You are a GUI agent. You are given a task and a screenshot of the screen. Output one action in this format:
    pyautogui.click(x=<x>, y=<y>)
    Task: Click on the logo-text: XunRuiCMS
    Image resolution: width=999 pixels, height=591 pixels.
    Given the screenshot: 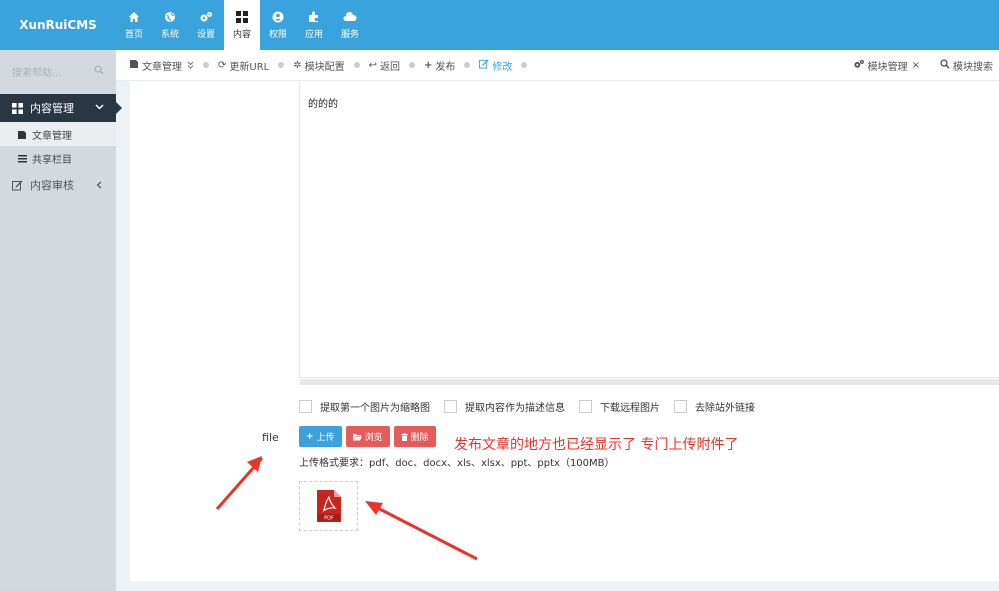 What is the action you would take?
    pyautogui.click(x=58, y=25)
    